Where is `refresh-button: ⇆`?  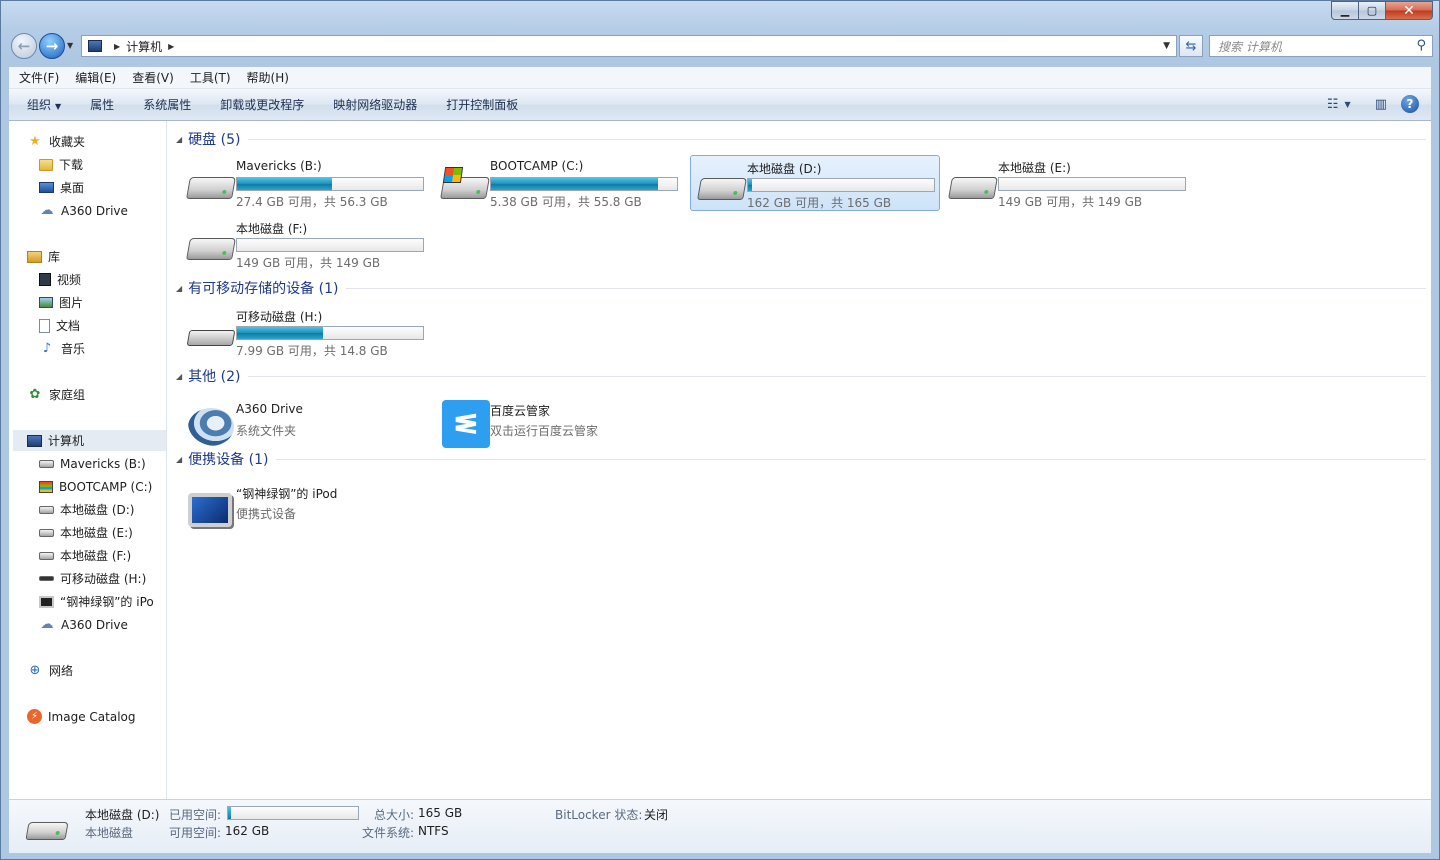 refresh-button: ⇆ is located at coordinates (1191, 46).